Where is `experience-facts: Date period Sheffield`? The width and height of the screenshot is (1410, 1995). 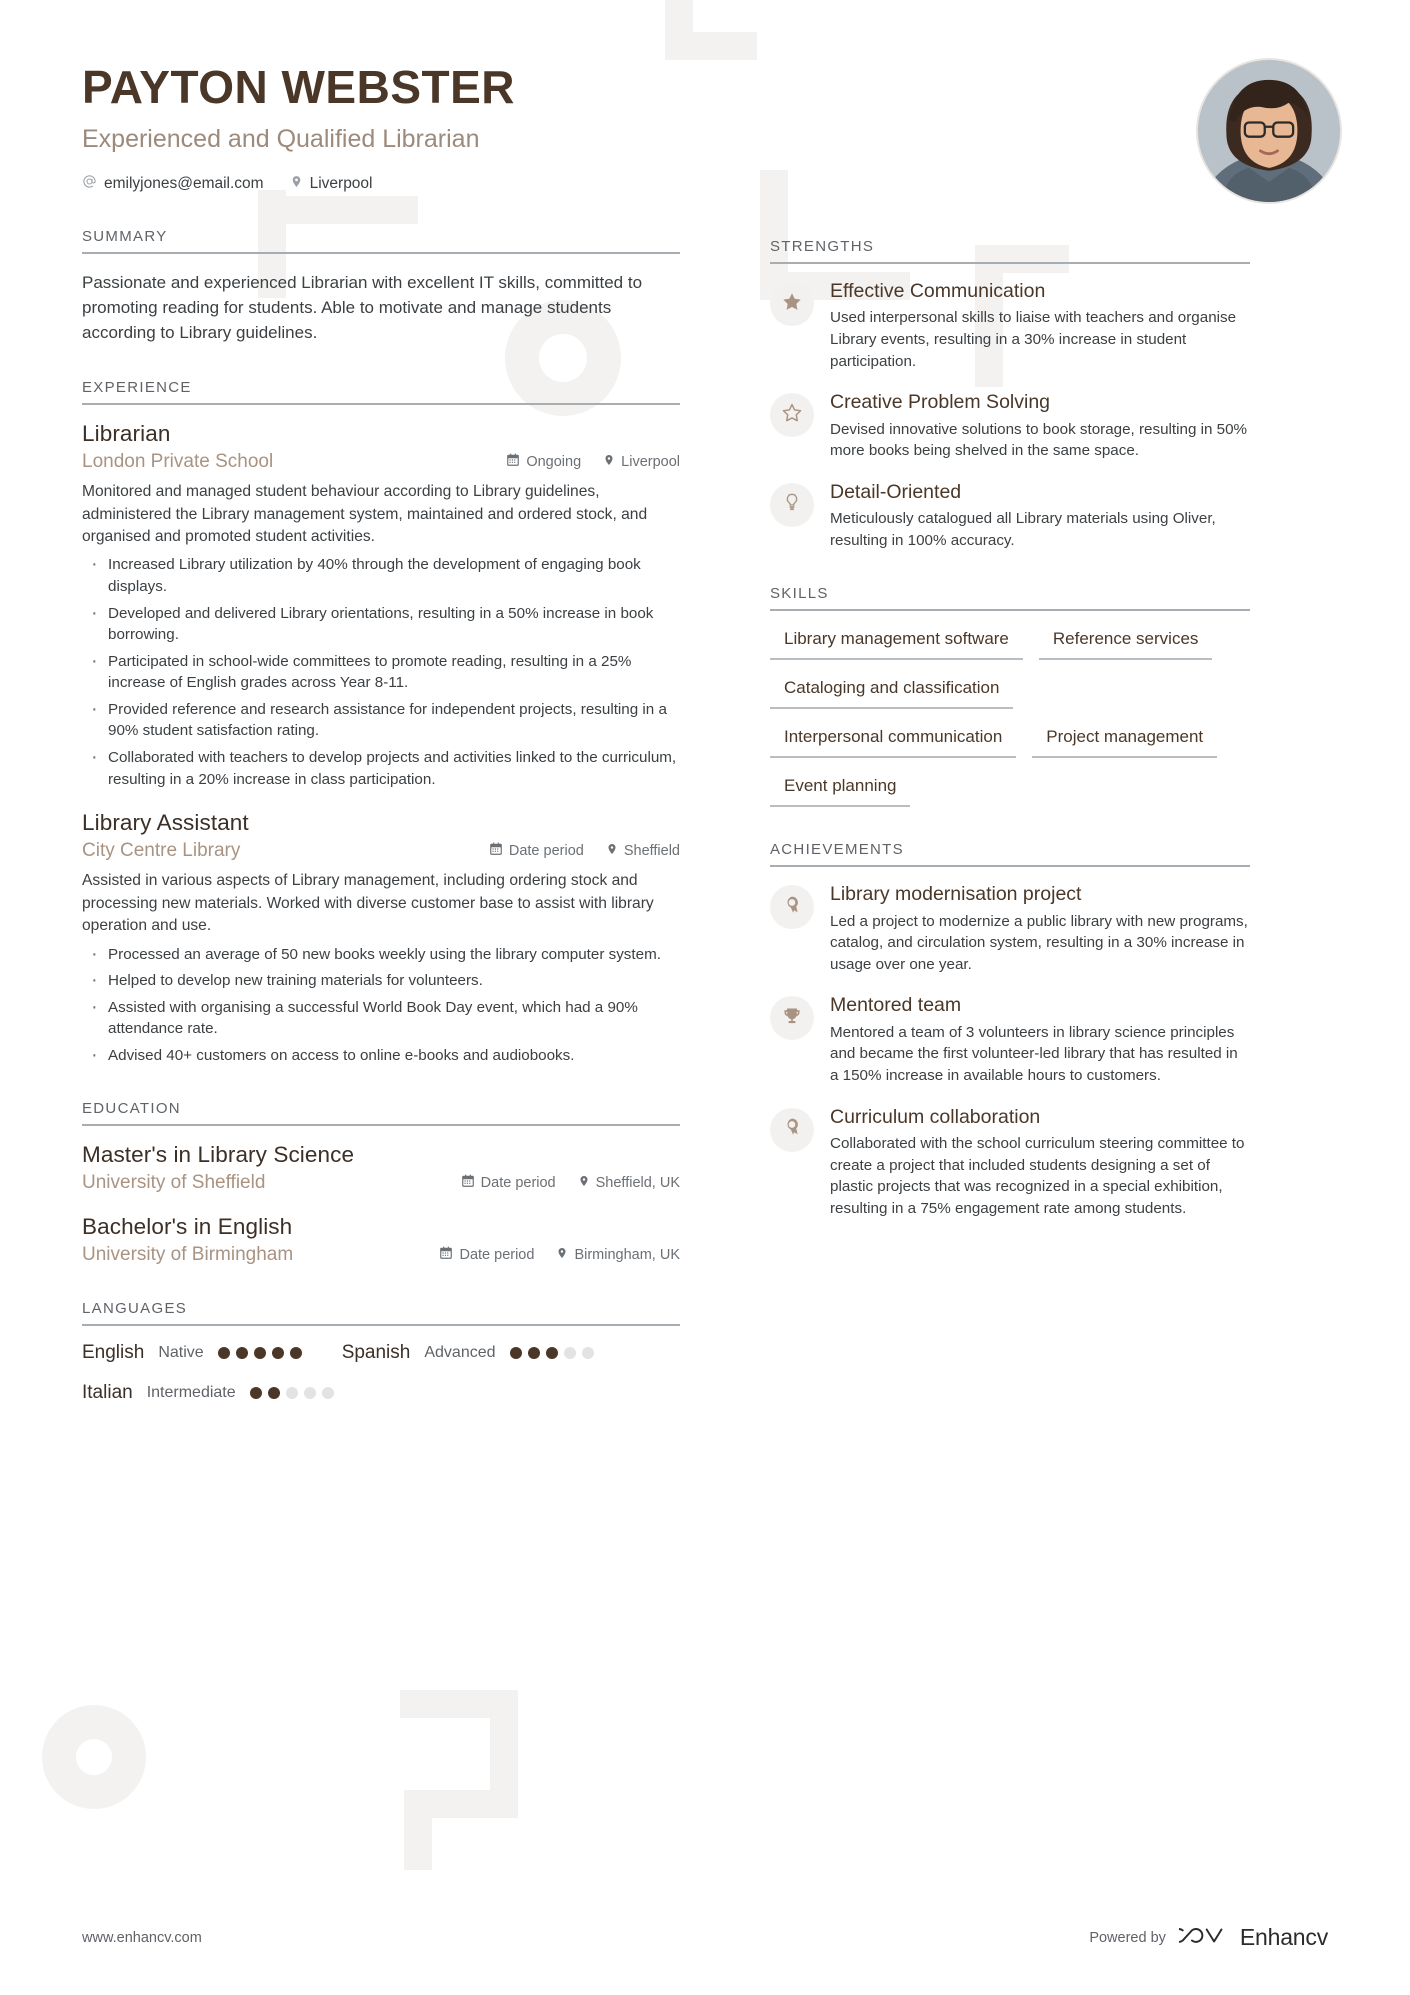
experience-facts: Date period Sheffield is located at coordinates (584, 851).